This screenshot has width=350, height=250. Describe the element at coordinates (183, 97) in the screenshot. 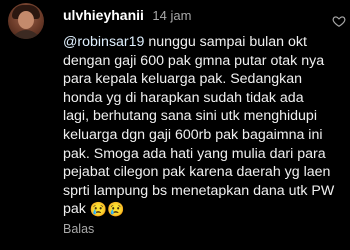

I see `comment-line: honda yg di harapkan sudah tidak ada` at that location.